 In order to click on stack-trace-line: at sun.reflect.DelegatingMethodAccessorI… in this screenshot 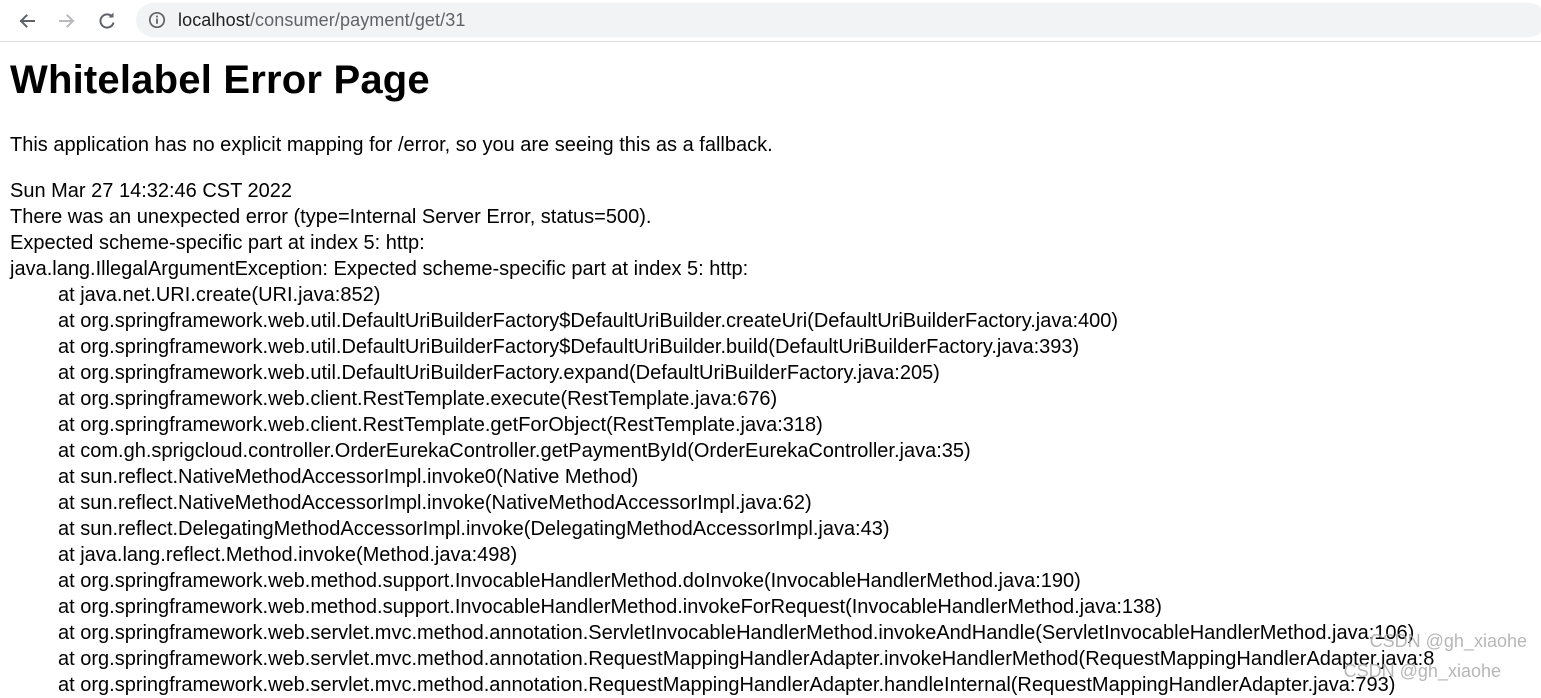, I will do `click(474, 529)`.